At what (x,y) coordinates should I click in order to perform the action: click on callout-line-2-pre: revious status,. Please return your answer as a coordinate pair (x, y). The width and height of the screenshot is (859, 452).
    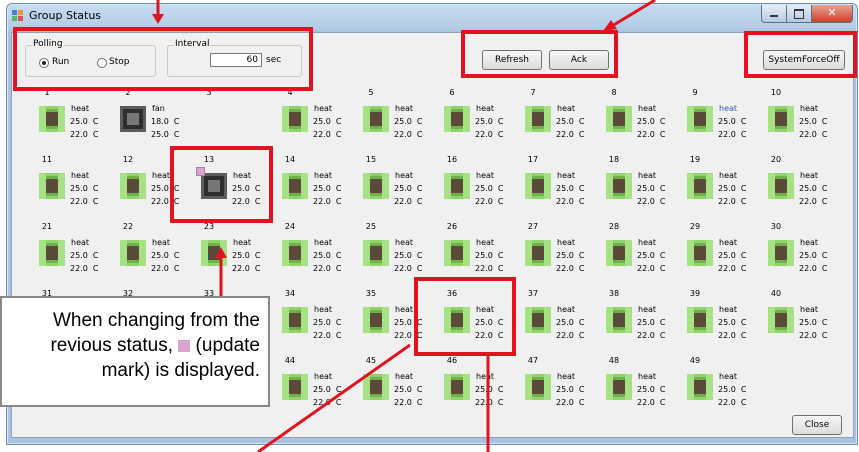
    Looking at the image, I should click on (114, 345).